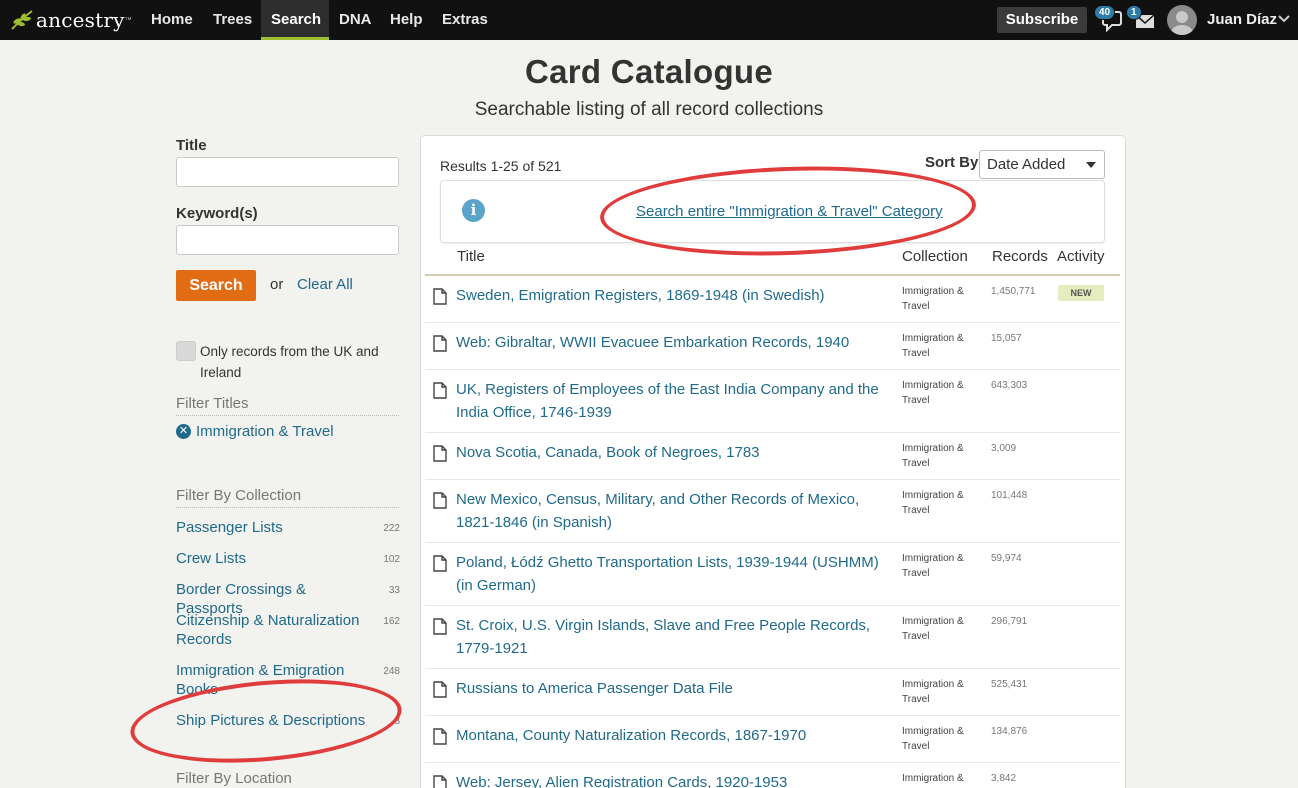 This screenshot has height=788, width=1298. What do you see at coordinates (1081, 256) in the screenshot?
I see `column-header-activity: Activity` at bounding box center [1081, 256].